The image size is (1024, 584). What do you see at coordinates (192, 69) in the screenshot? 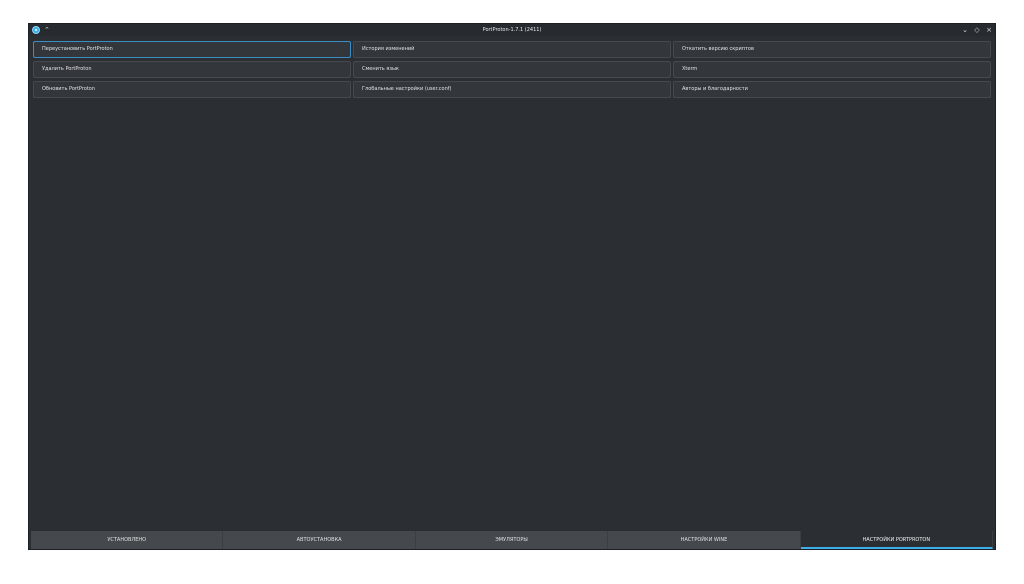
I see `remove-portproton-button: Удалить PortProton` at bounding box center [192, 69].